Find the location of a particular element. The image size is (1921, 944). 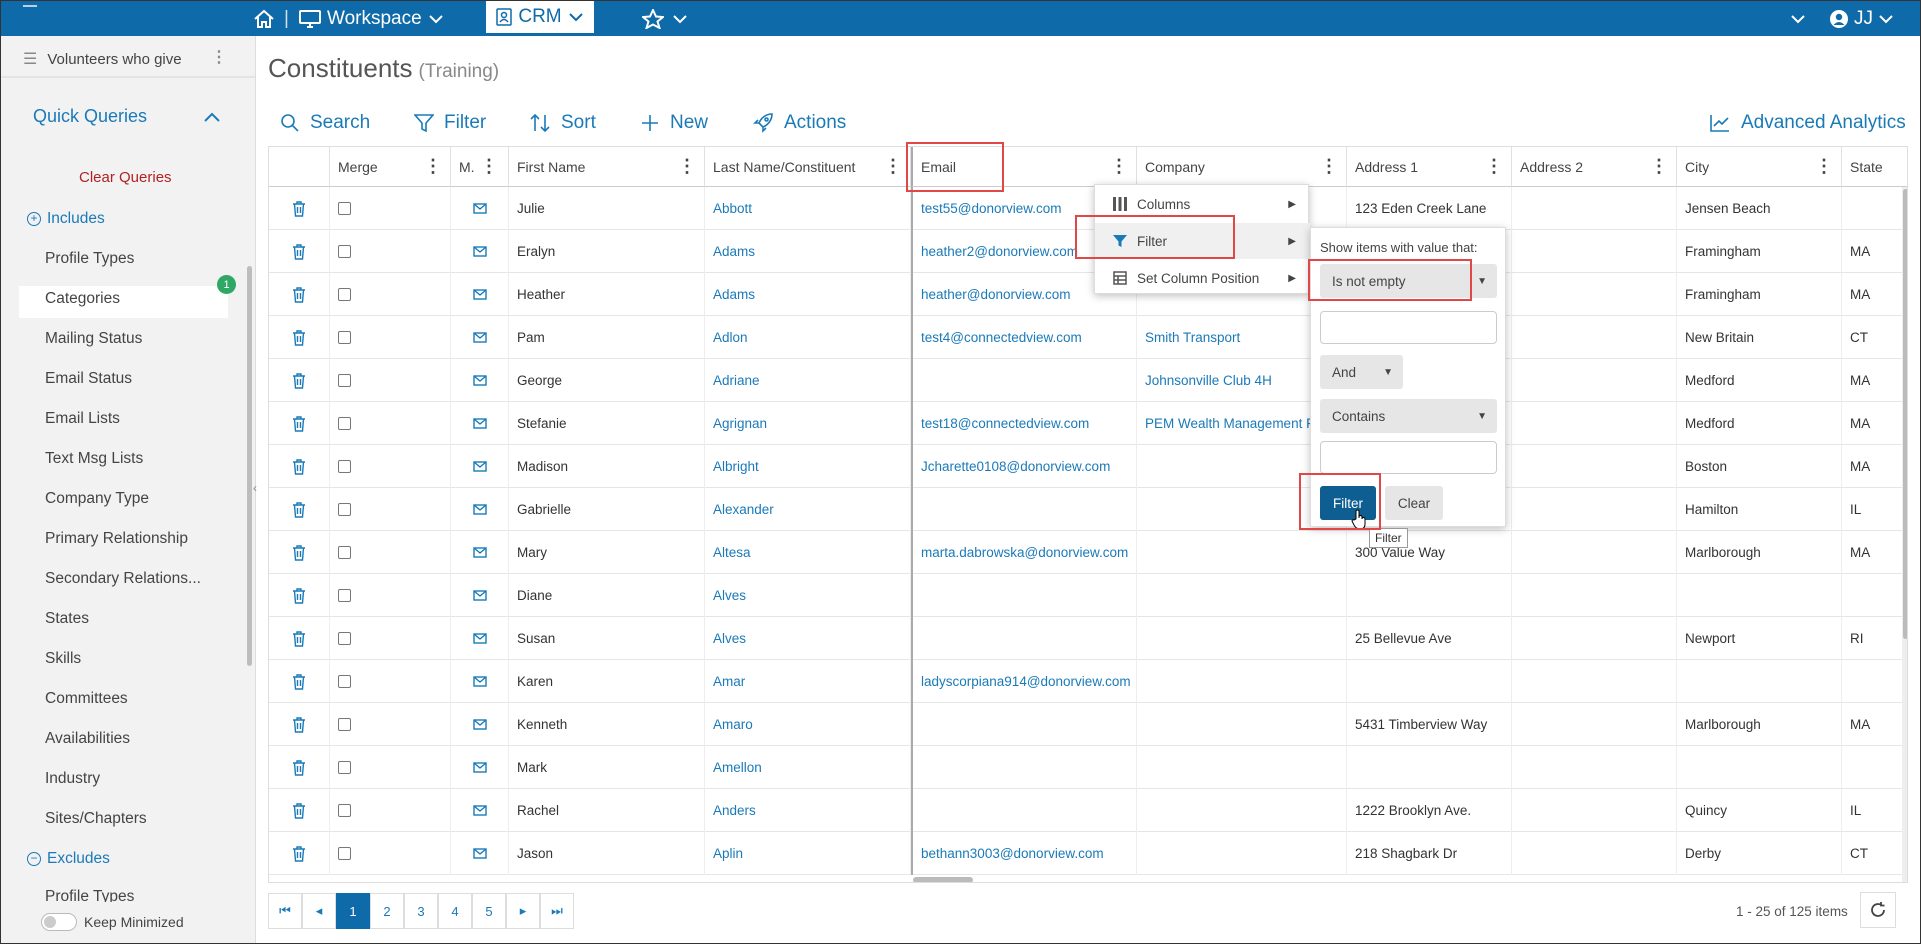

page-1-button: 1 is located at coordinates (353, 911).